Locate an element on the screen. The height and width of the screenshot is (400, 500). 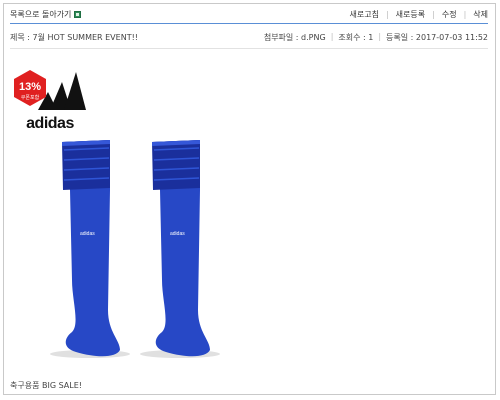
back-arrow-icon is located at coordinates (78, 14).